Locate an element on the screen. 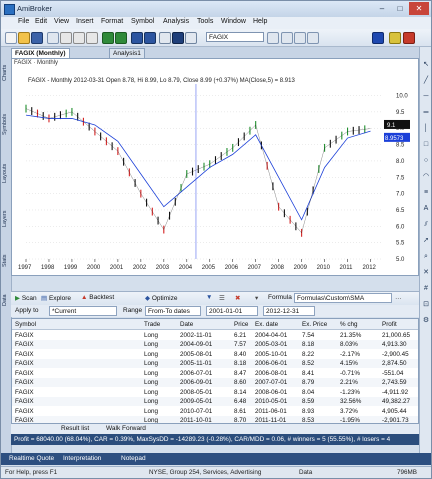 This screenshot has height=479, width=432. grid-icon is located at coordinates (191, 38).